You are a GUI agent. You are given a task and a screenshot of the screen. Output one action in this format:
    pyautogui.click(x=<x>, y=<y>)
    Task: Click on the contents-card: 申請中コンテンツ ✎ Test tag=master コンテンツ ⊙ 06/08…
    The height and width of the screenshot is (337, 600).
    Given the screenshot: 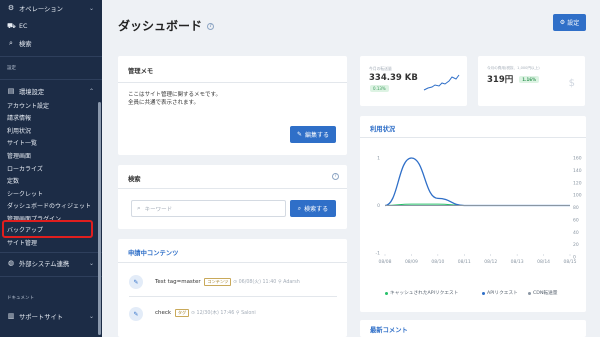 What is the action you would take?
    pyautogui.click(x=232, y=288)
    